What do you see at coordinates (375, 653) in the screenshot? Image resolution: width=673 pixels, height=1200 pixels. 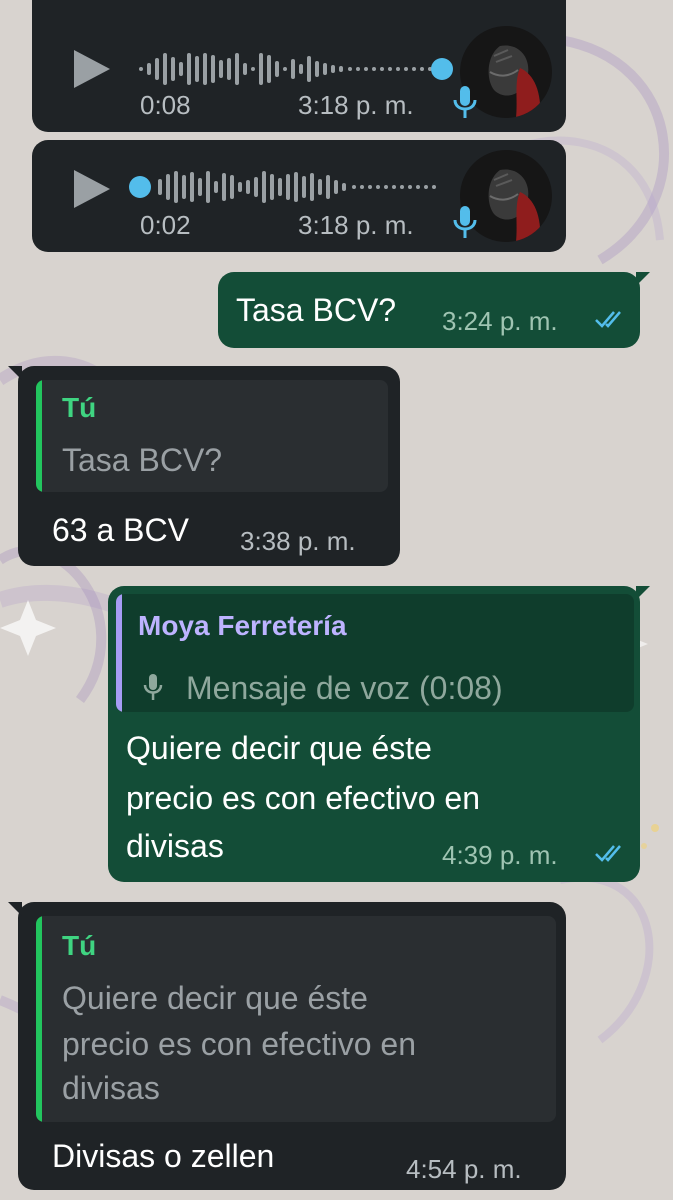 I see `quoted-message: Moya Ferretería Mensaje de voz (0:08)` at bounding box center [375, 653].